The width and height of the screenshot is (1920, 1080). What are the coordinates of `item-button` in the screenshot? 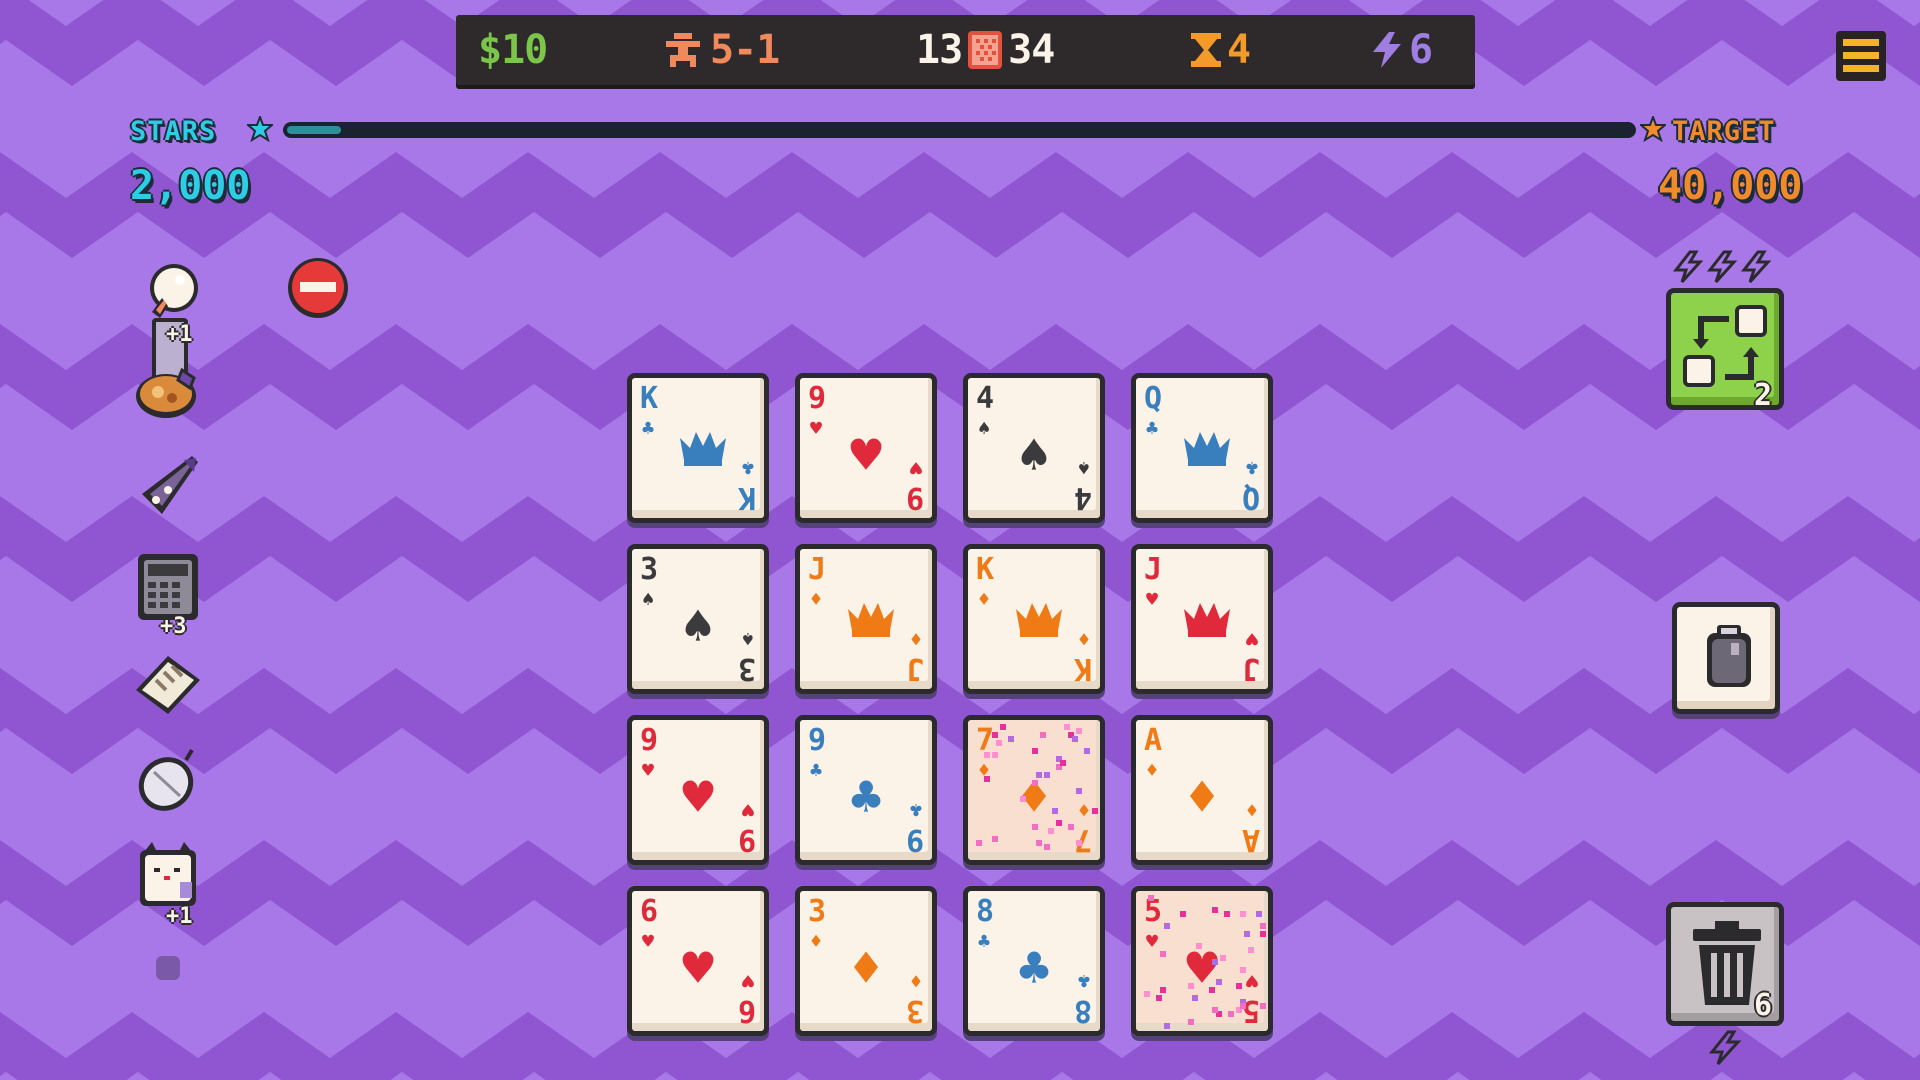 It's located at (1726, 658).